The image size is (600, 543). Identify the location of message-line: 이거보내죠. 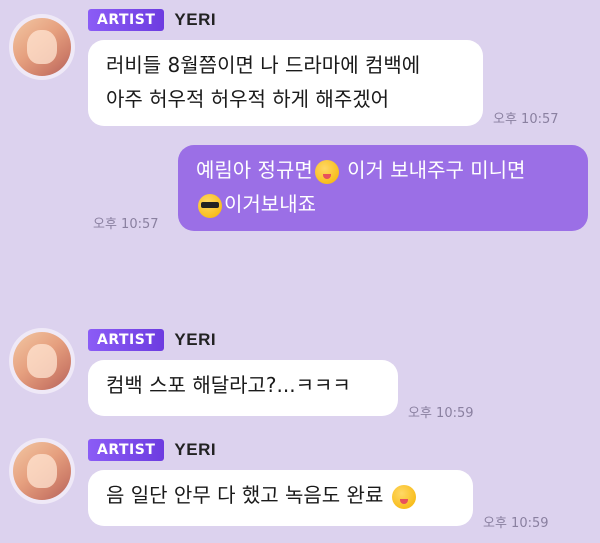
(383, 204).